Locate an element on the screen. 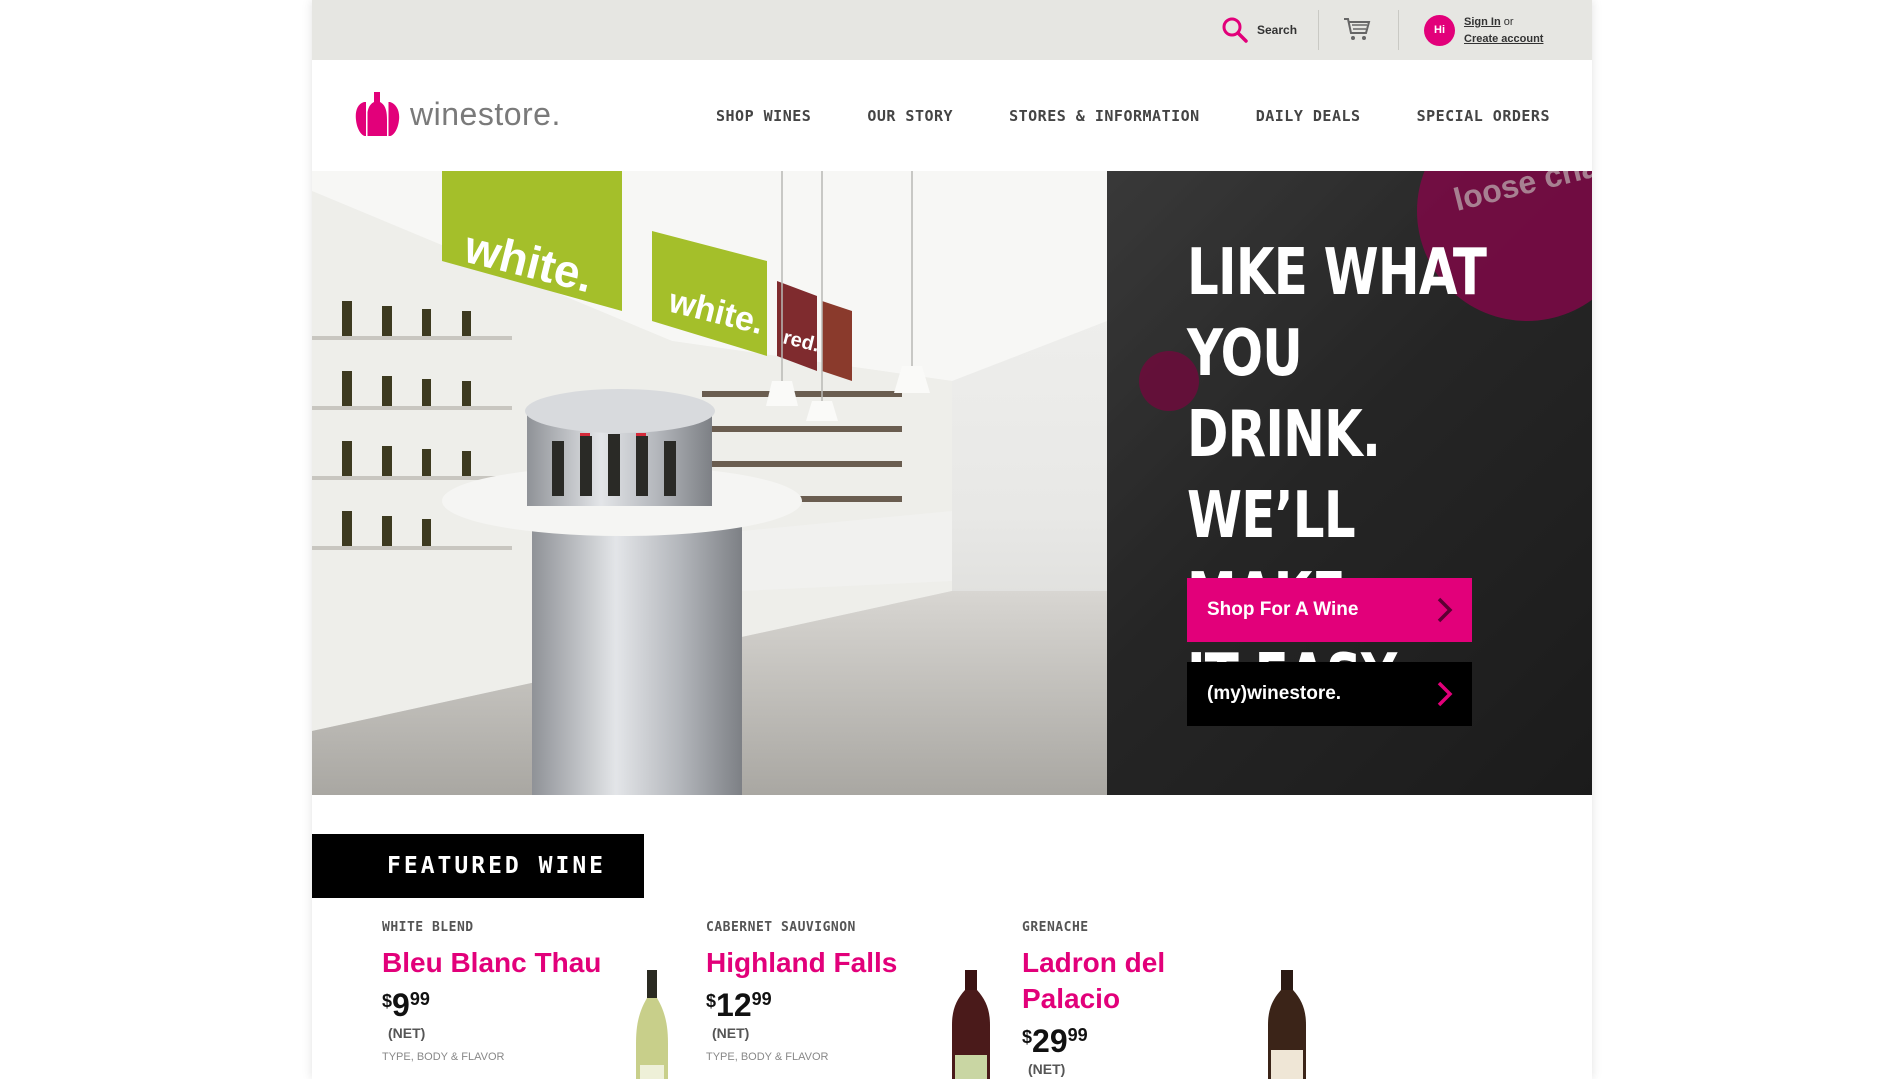 Image resolution: width=1901 pixels, height=1079 pixels. sign-in-link: Sign In is located at coordinates (1482, 22).